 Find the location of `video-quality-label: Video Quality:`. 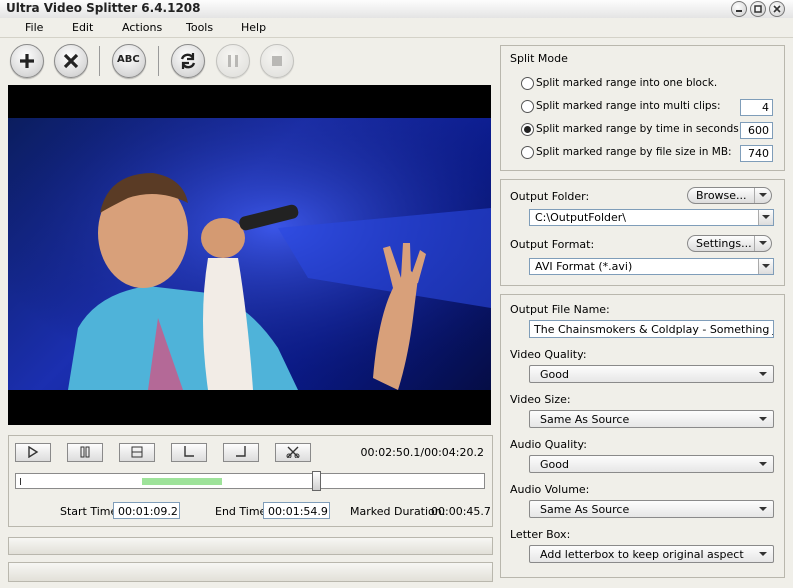

video-quality-label: Video Quality: is located at coordinates (548, 354).